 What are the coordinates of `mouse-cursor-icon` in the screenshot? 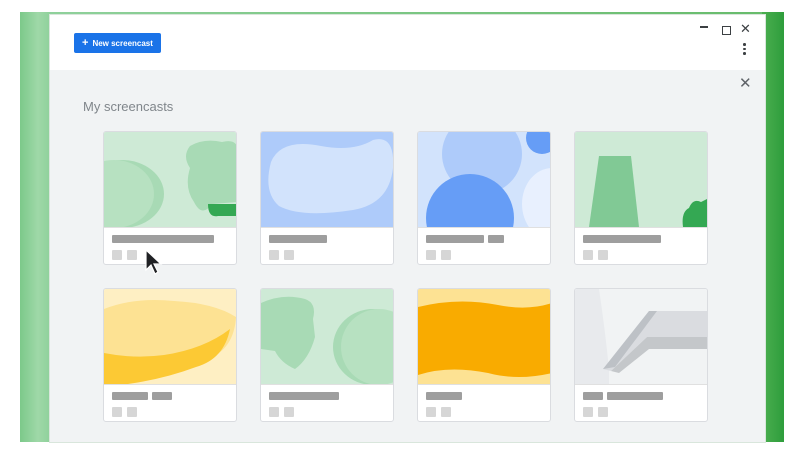 It's located at (154, 261).